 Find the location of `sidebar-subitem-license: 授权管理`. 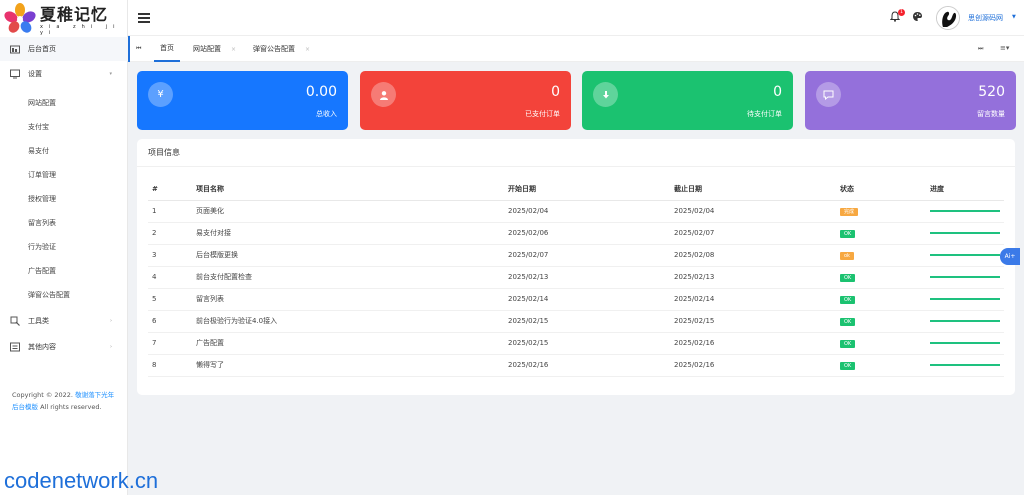

sidebar-subitem-license: 授权管理 is located at coordinates (64, 199).